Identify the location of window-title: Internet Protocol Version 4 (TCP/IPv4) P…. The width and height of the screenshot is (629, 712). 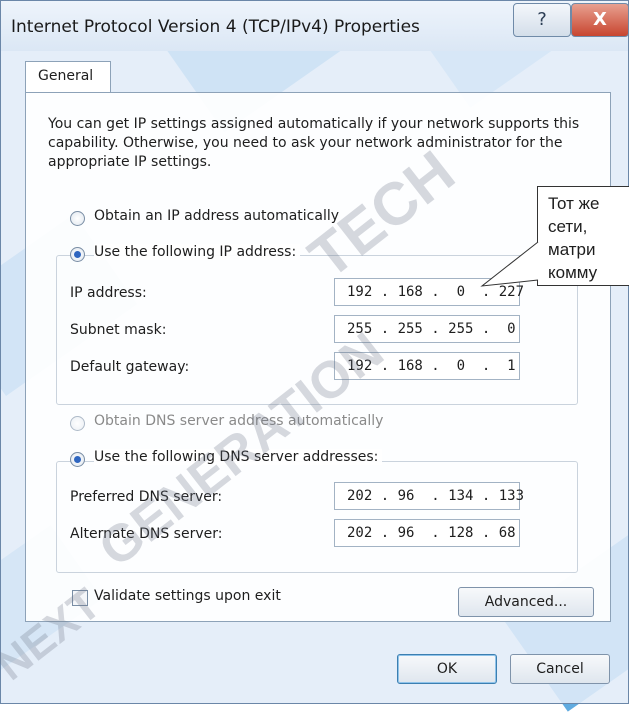
(215, 27).